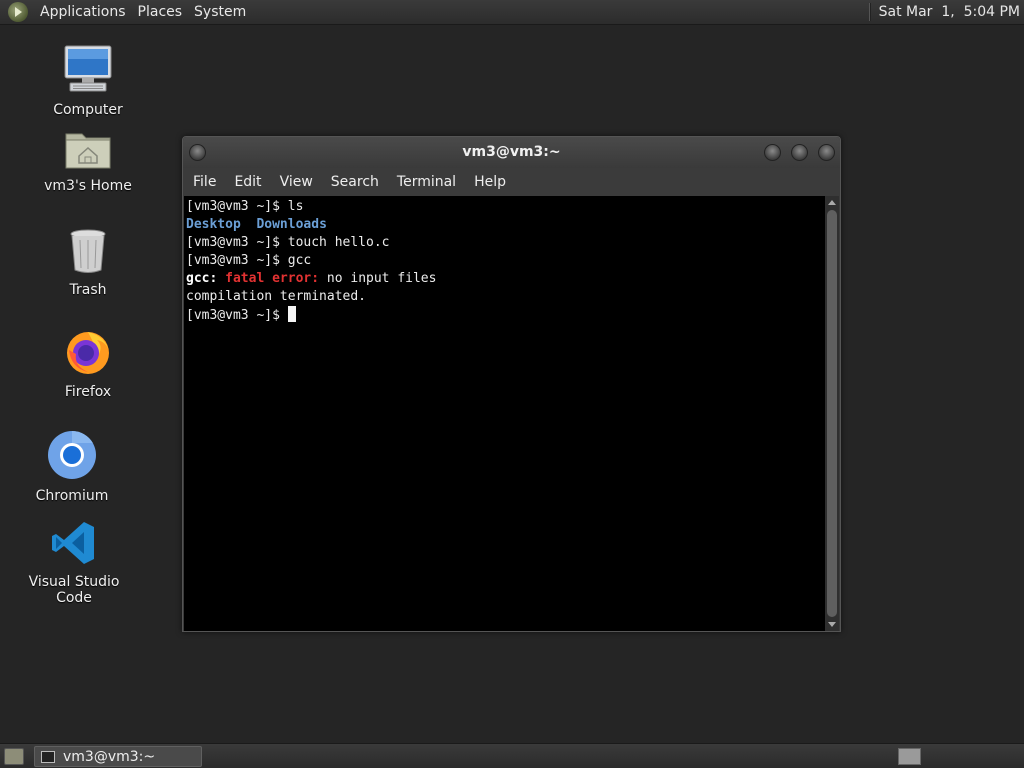 This screenshot has height=768, width=1024. I want to click on error-message: no input files, so click(378, 278).